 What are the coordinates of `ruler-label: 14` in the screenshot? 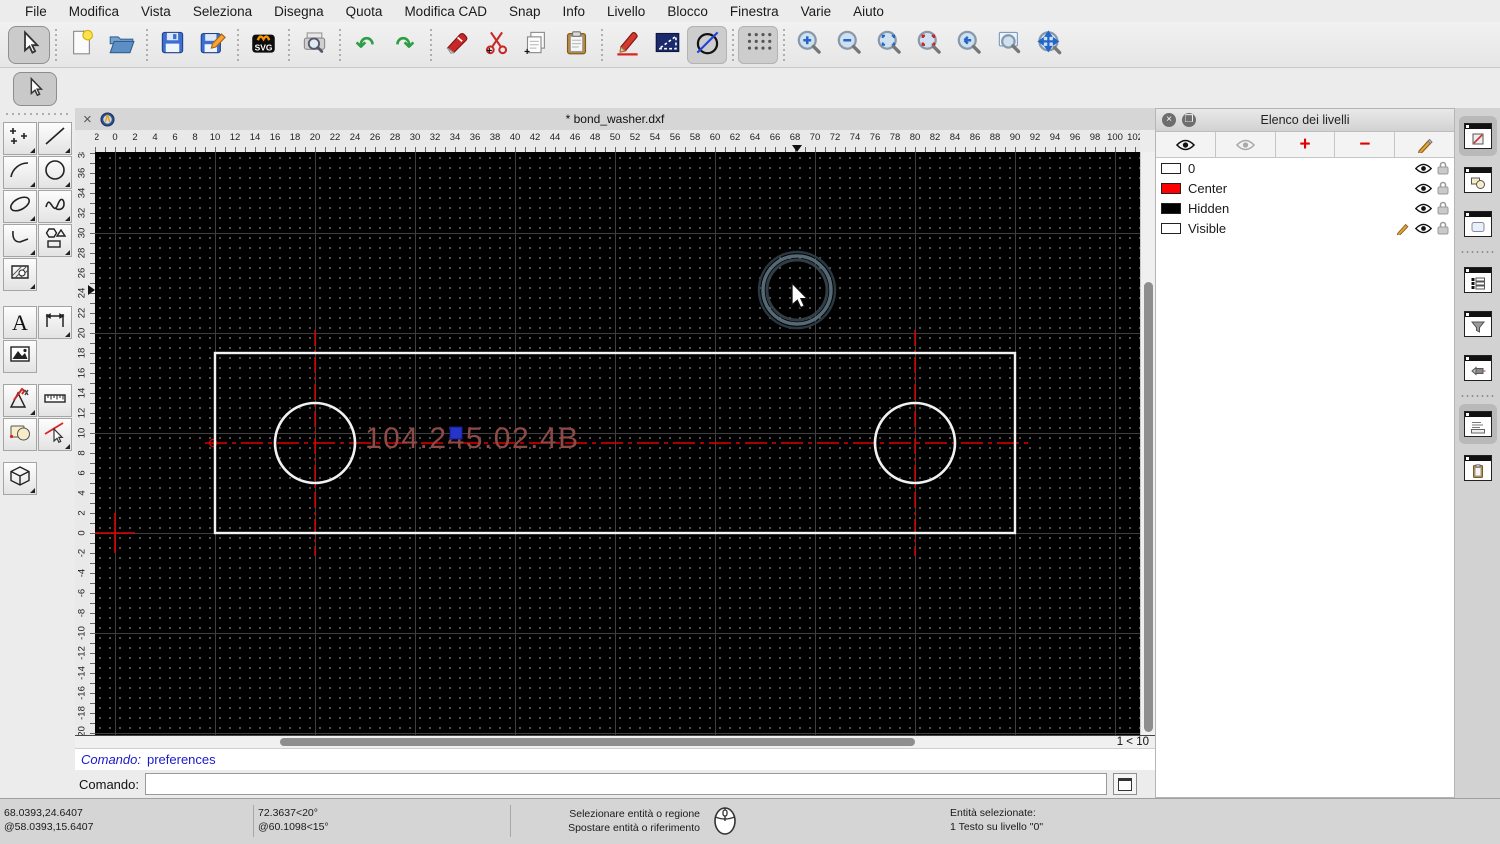 It's located at (82, 393).